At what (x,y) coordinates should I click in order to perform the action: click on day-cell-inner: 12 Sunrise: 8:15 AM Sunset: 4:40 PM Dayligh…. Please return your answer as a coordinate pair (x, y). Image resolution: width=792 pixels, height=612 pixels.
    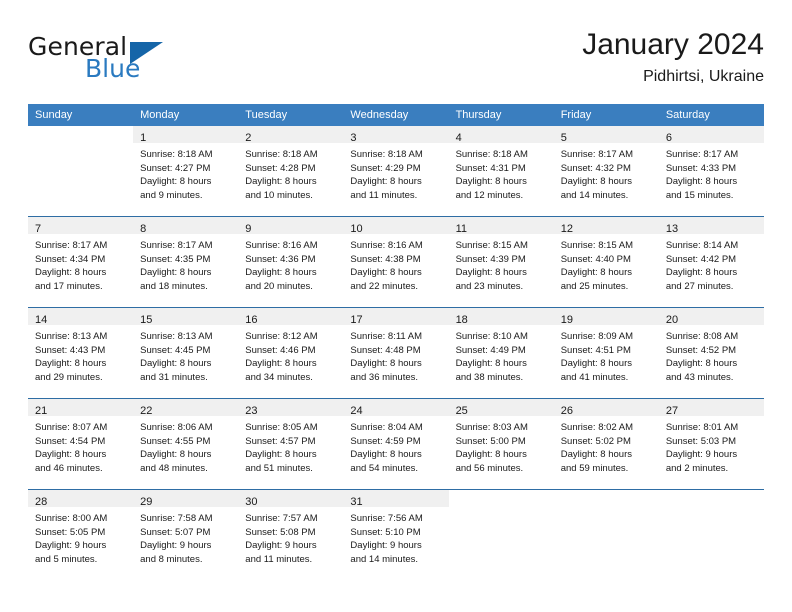
    Looking at the image, I should click on (606, 262).